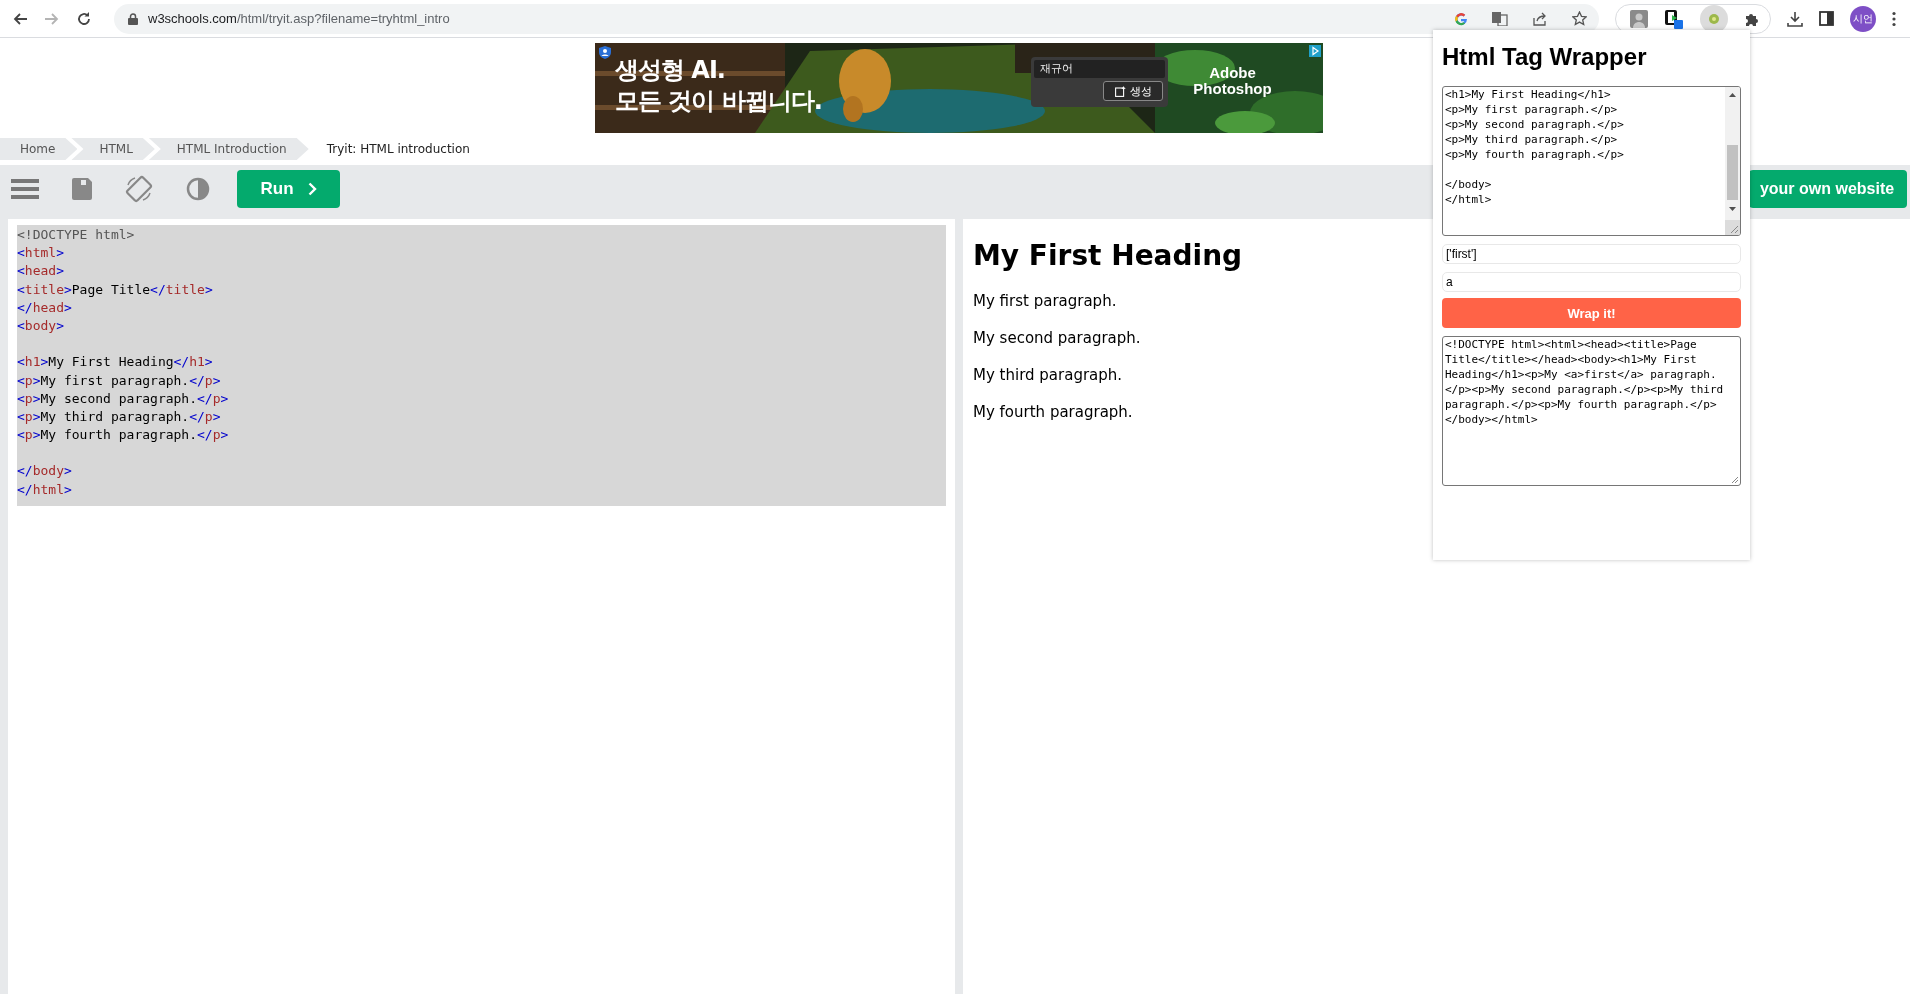 The image size is (1910, 994). Describe the element at coordinates (228, 149) in the screenshot. I see `breadcrumb-item: HTML Introduction` at that location.